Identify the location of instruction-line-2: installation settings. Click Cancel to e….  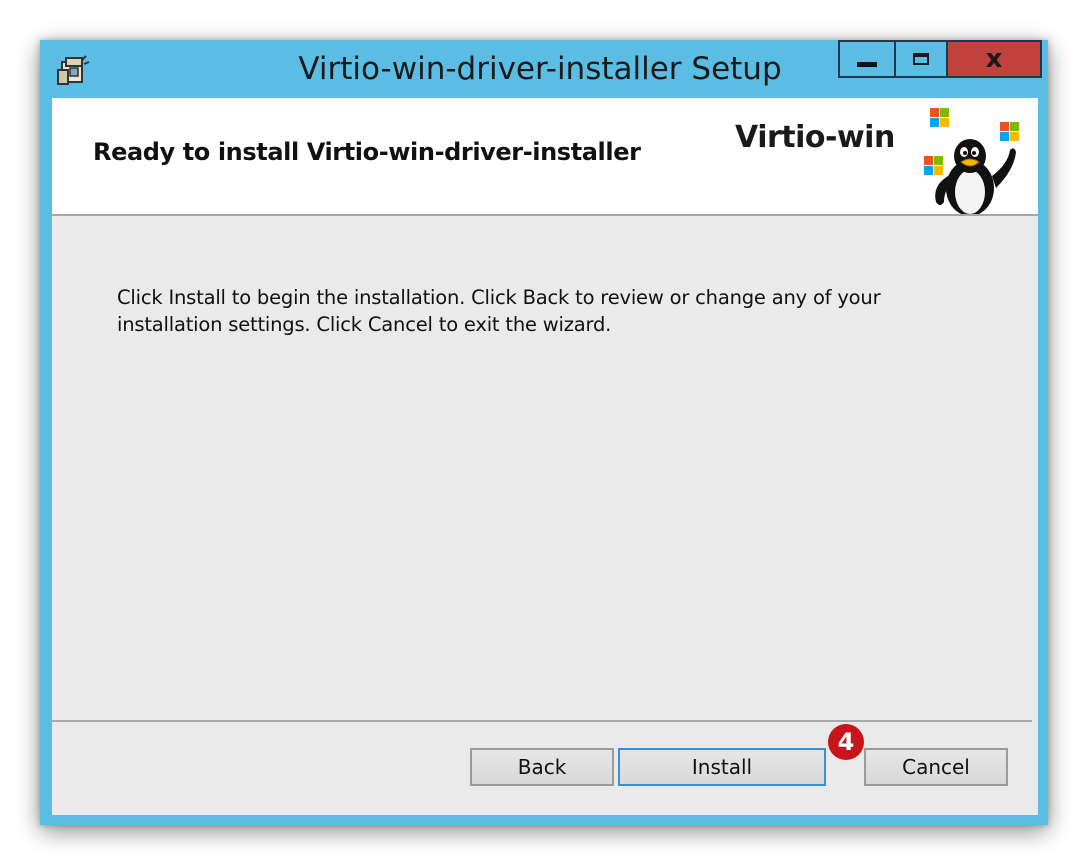
(364, 324).